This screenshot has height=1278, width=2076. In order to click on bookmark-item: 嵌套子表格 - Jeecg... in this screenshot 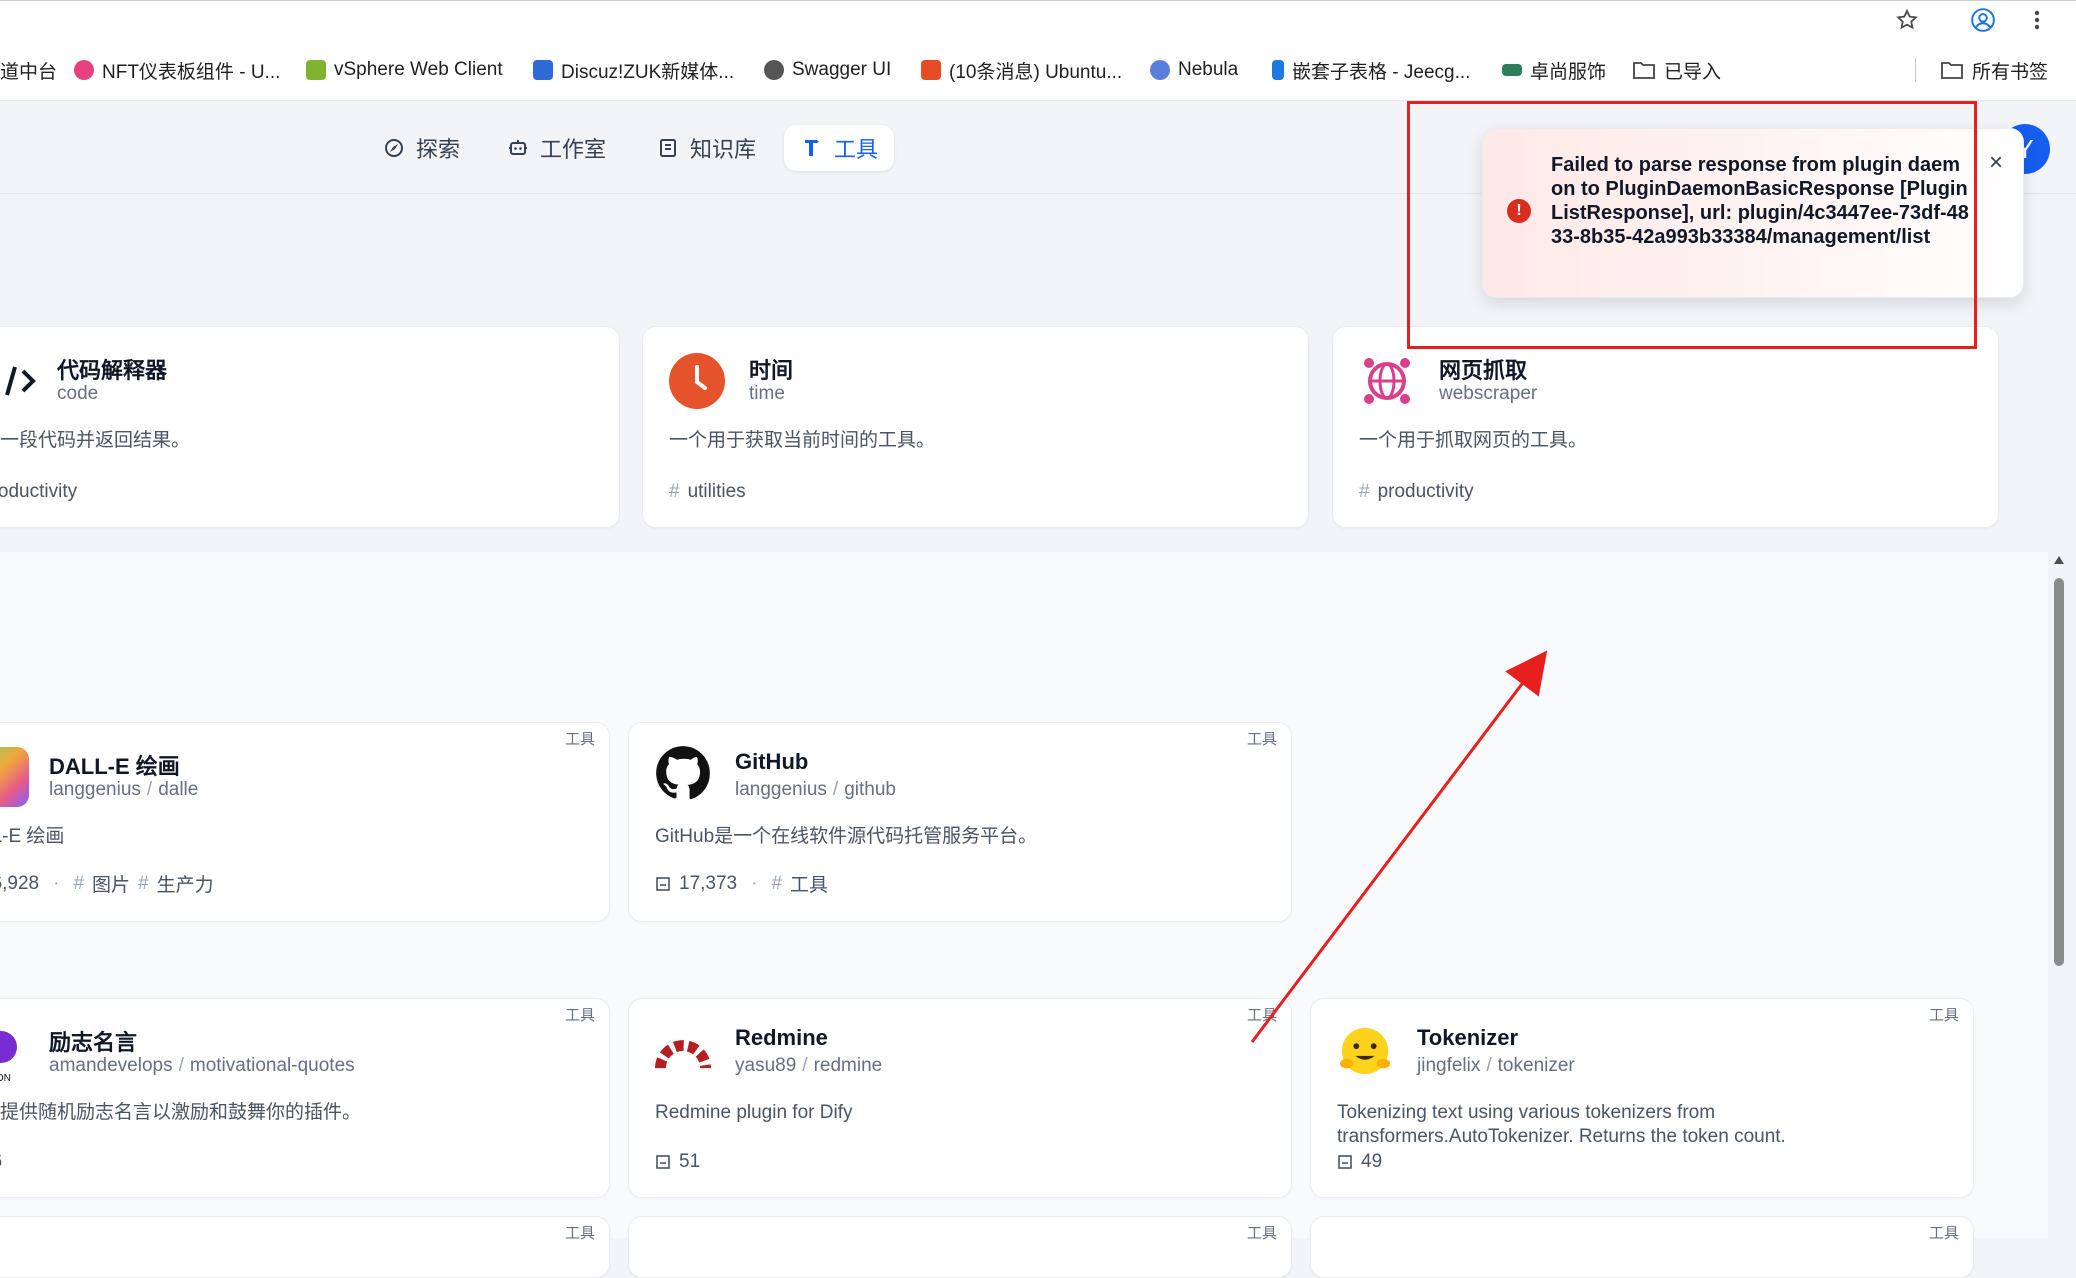, I will do `click(1371, 70)`.